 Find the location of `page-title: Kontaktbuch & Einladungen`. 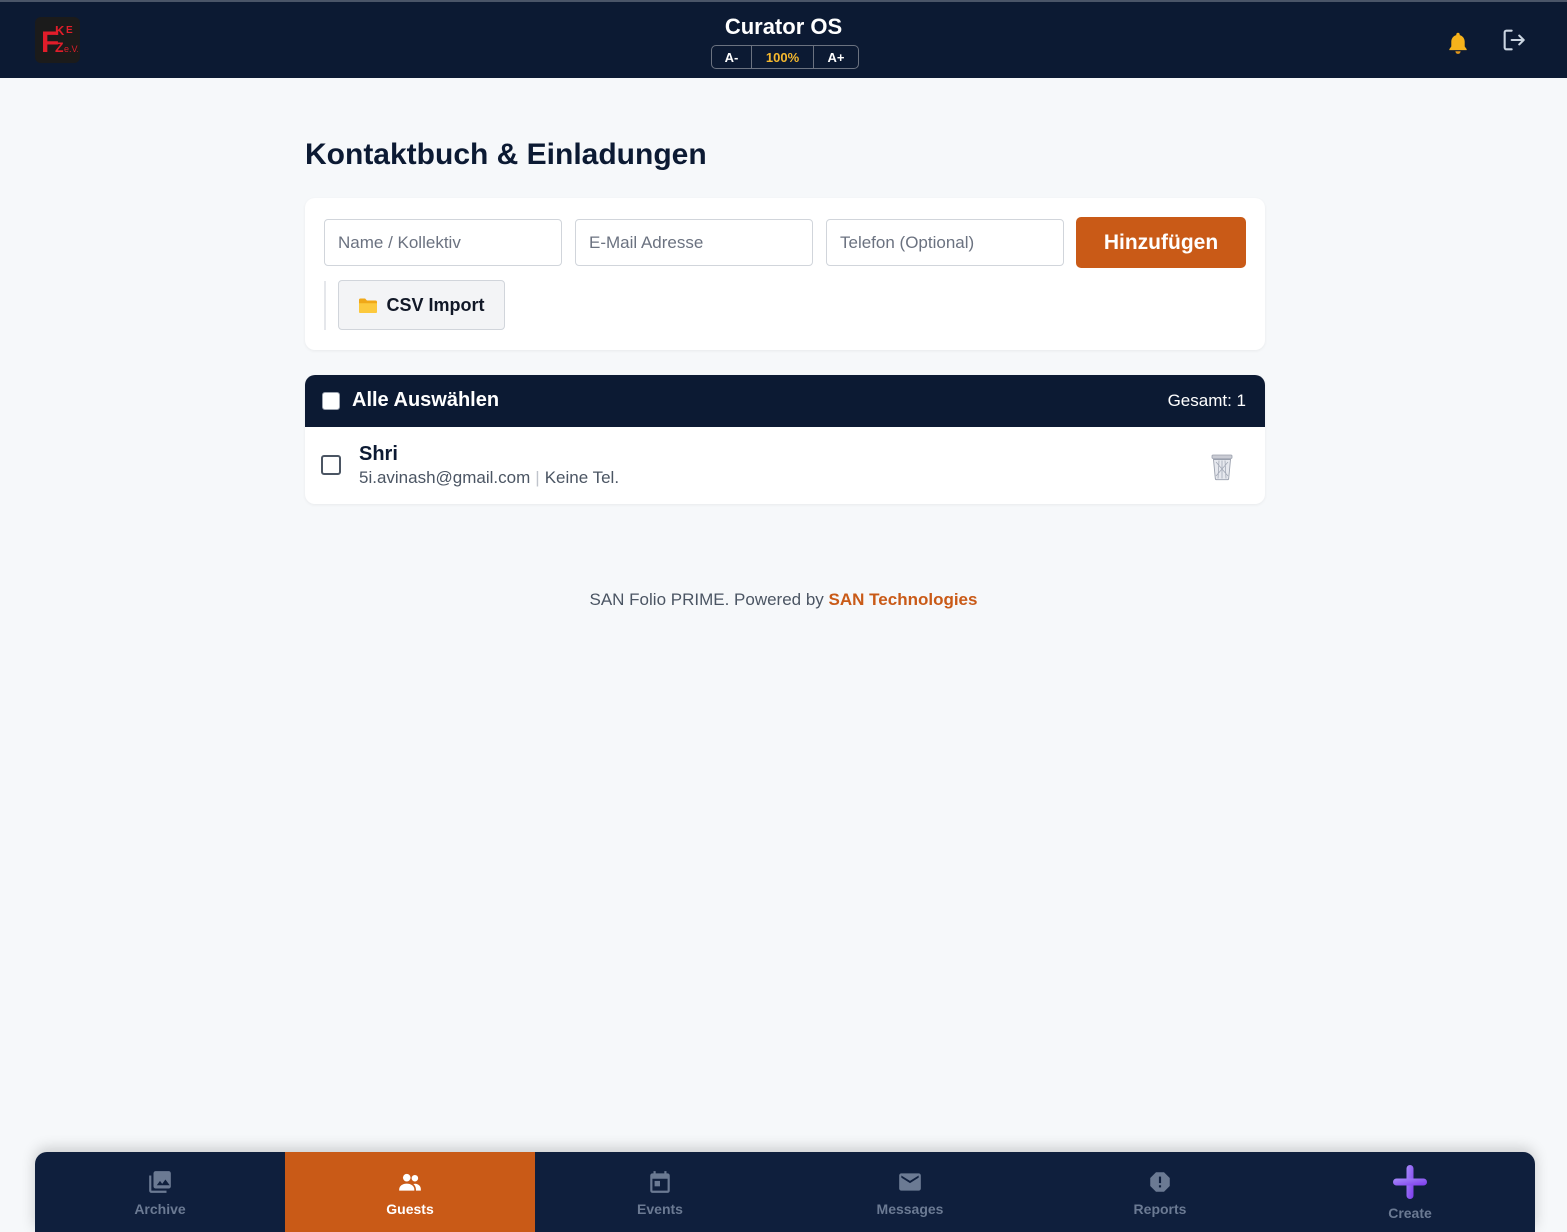

page-title: Kontaktbuch & Einladungen is located at coordinates (506, 154).